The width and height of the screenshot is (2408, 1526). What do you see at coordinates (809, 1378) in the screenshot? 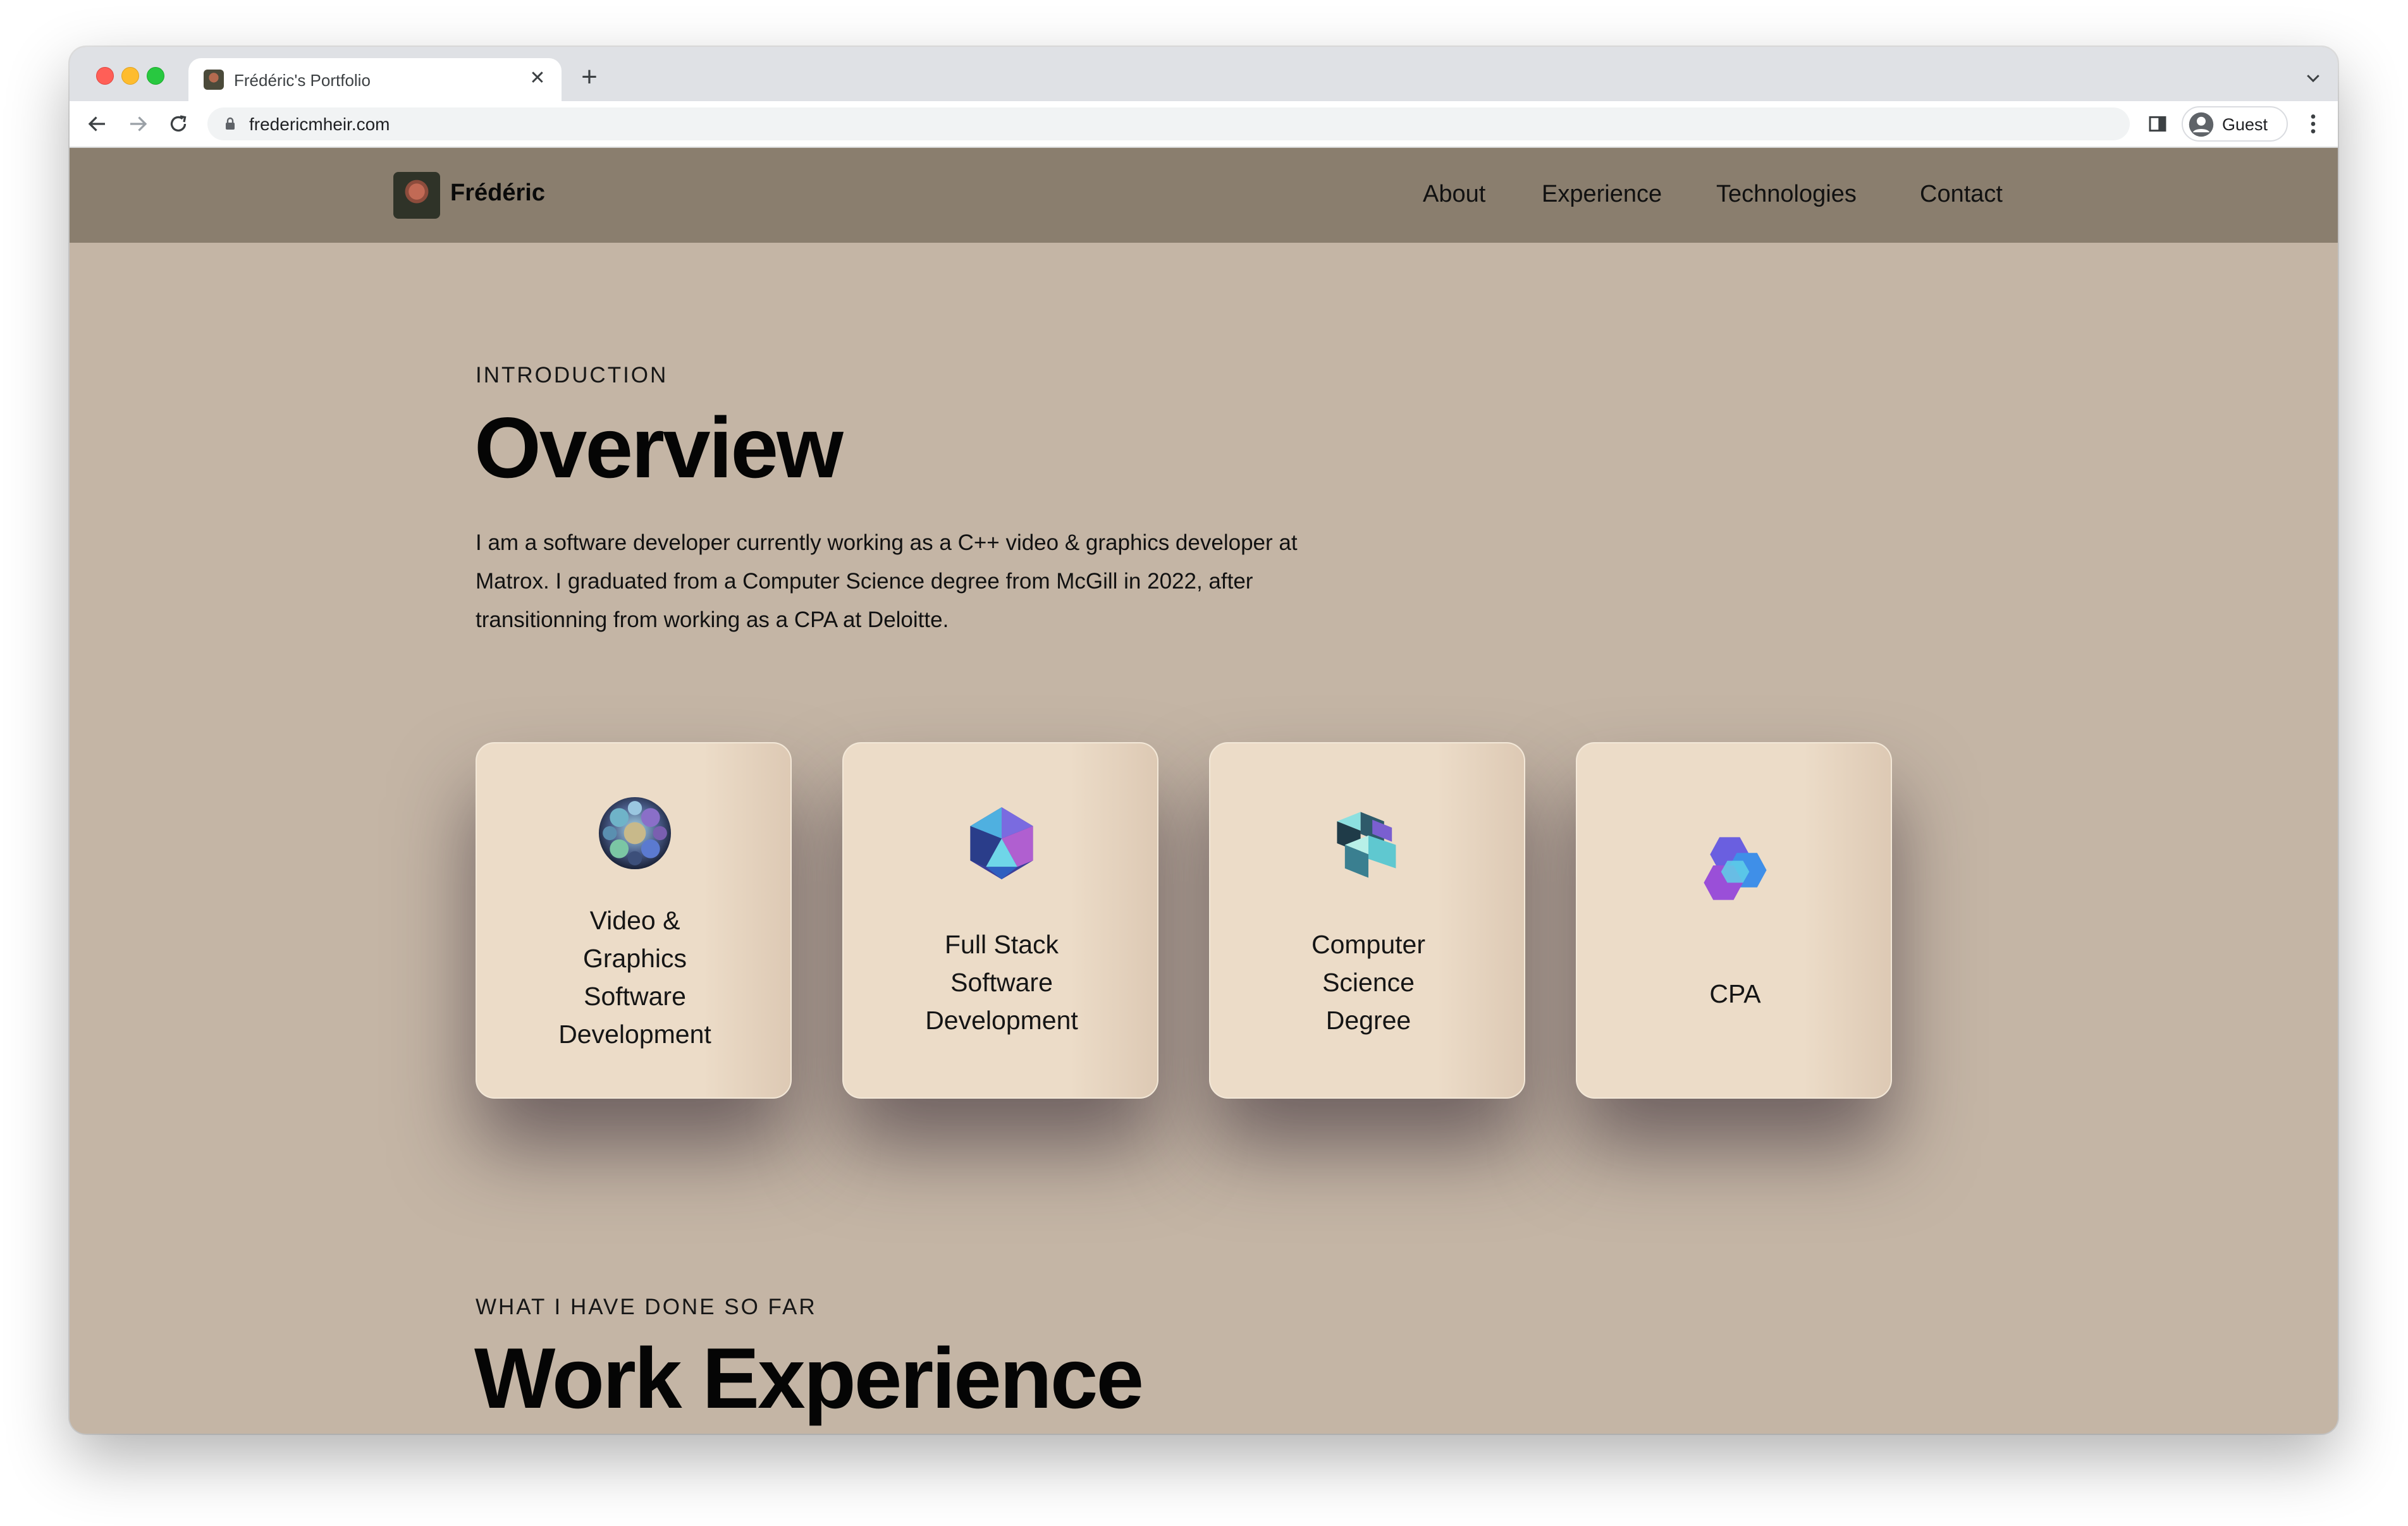
I see `experience-title: Work Experience` at bounding box center [809, 1378].